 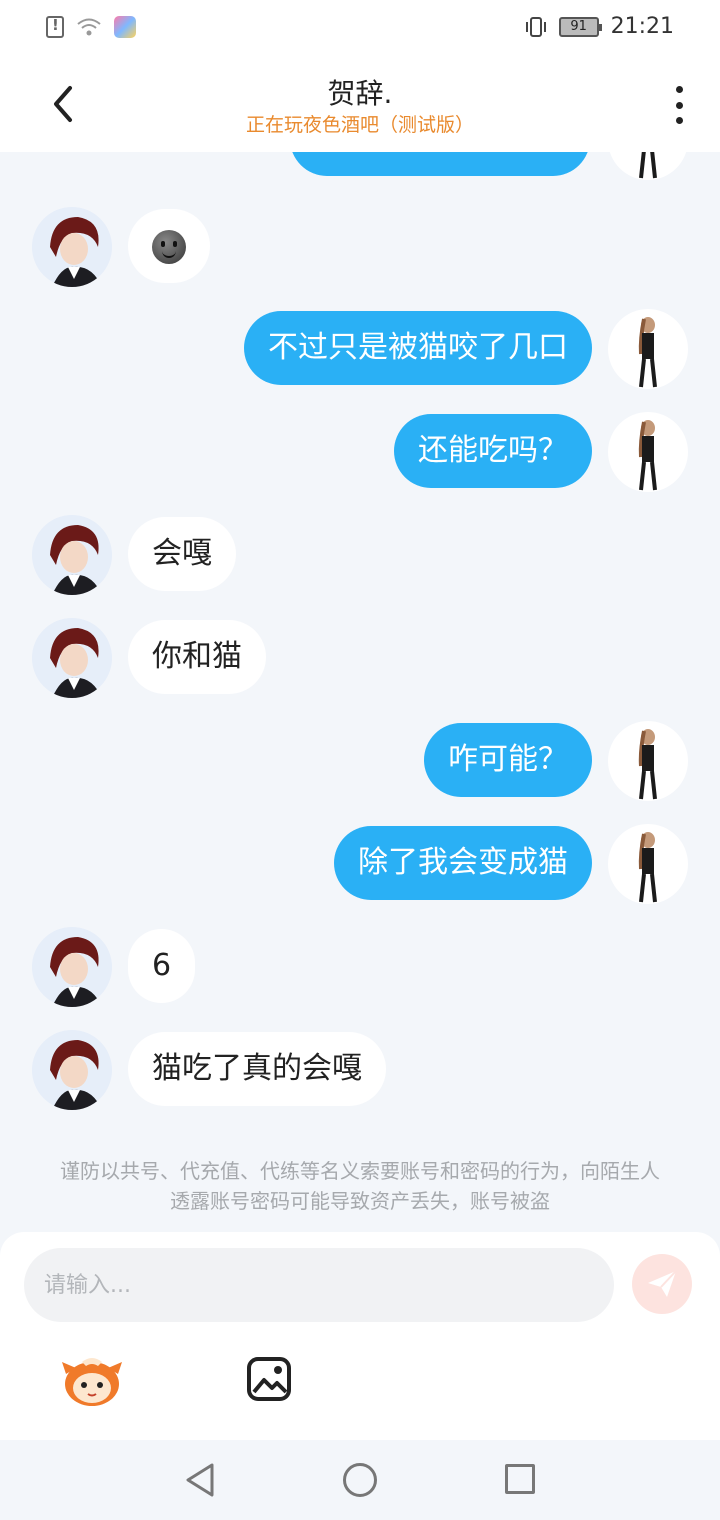 I want to click on nav-recent-apps-icon, so click(x=520, y=1479).